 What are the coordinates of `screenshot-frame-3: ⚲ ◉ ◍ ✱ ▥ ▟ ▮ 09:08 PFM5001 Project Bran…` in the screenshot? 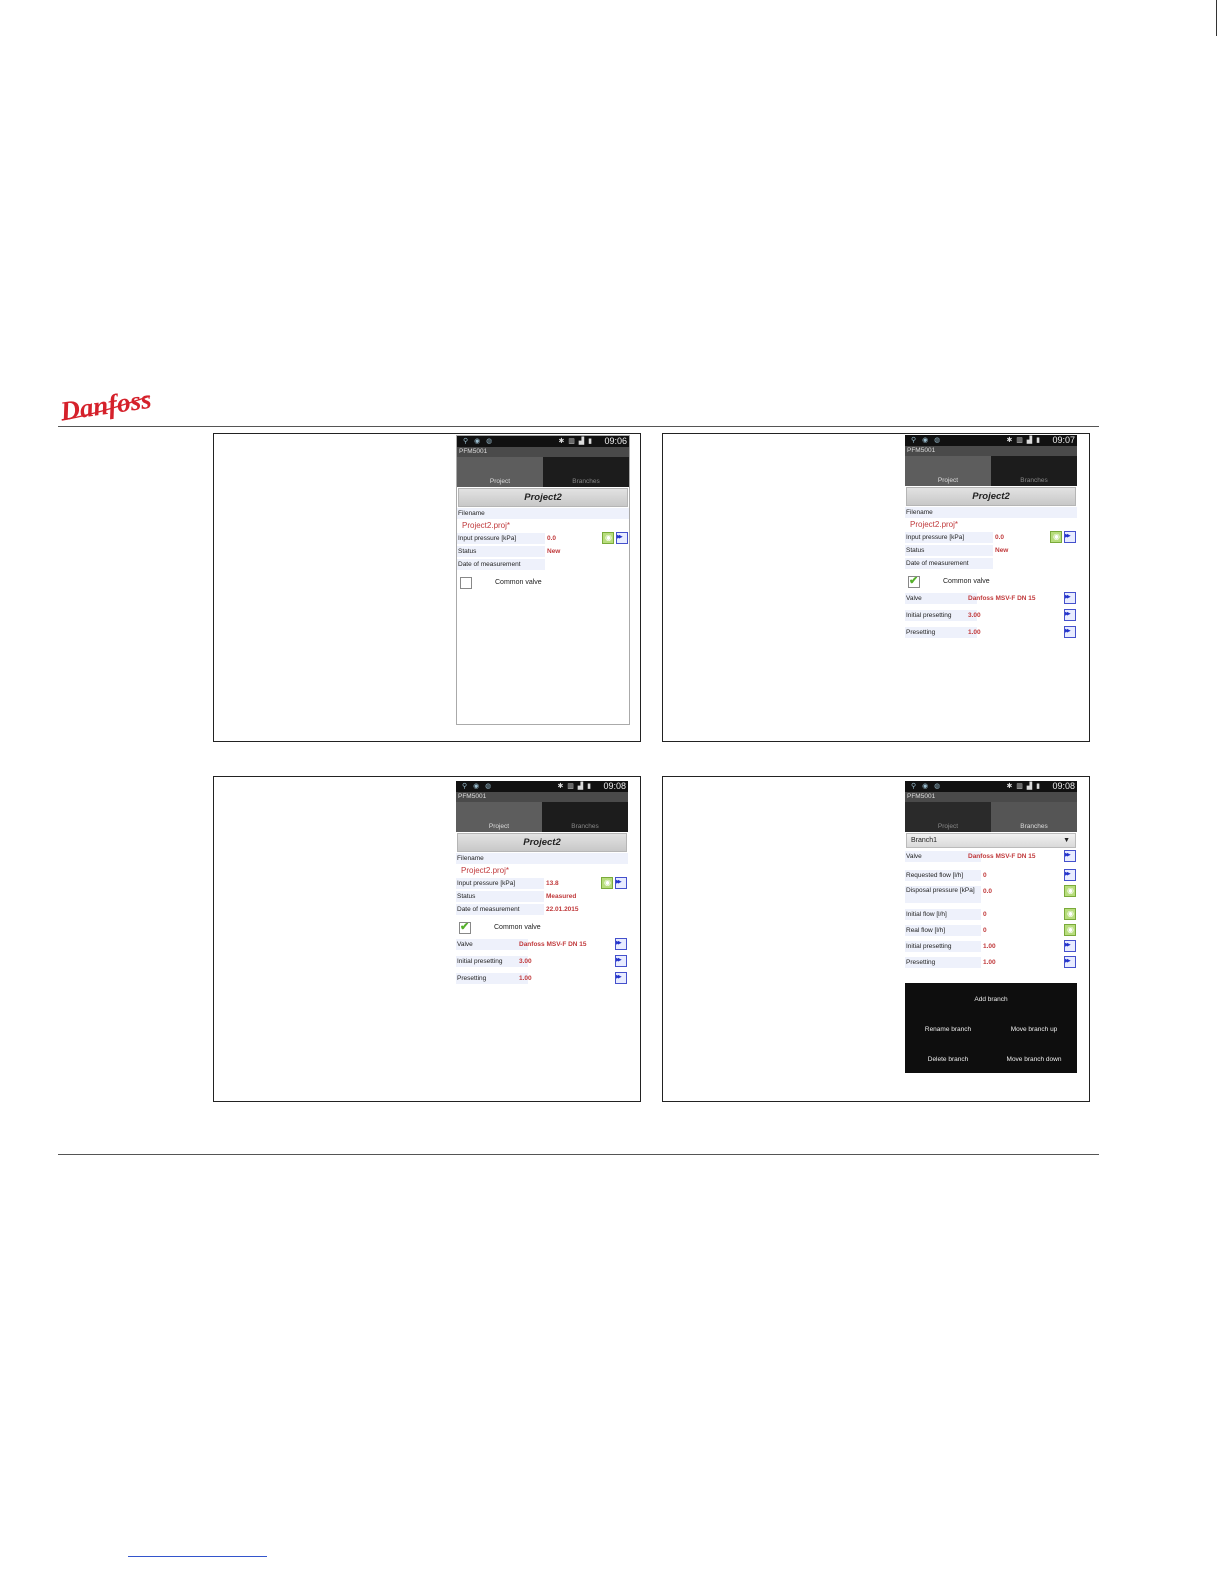 It's located at (427, 939).